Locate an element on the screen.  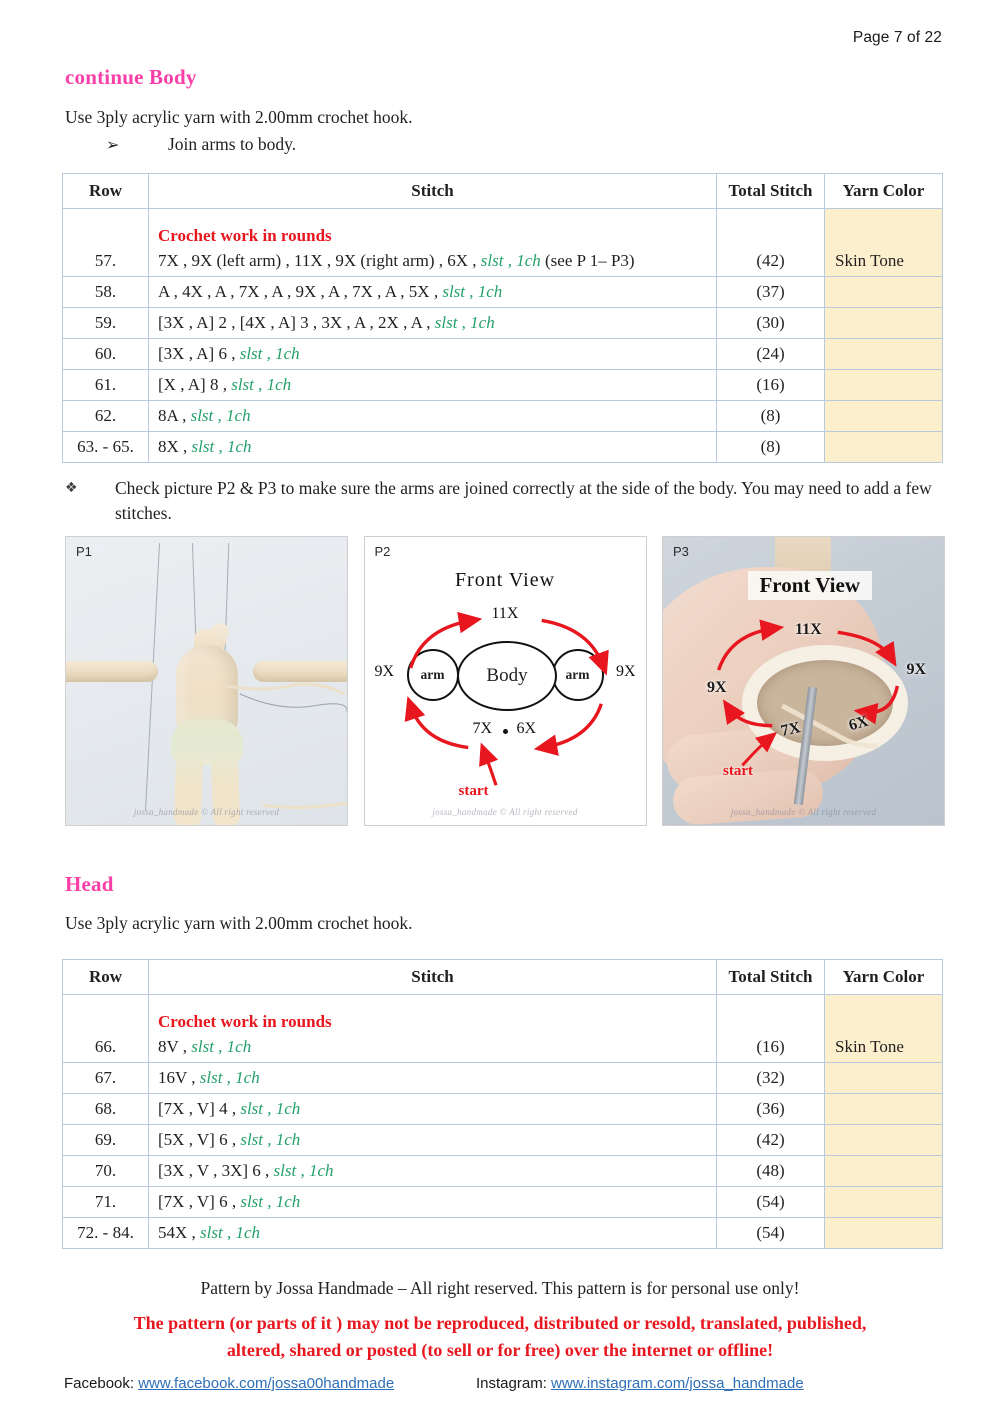
row-number-cell: 69. is located at coordinates (105, 1140).